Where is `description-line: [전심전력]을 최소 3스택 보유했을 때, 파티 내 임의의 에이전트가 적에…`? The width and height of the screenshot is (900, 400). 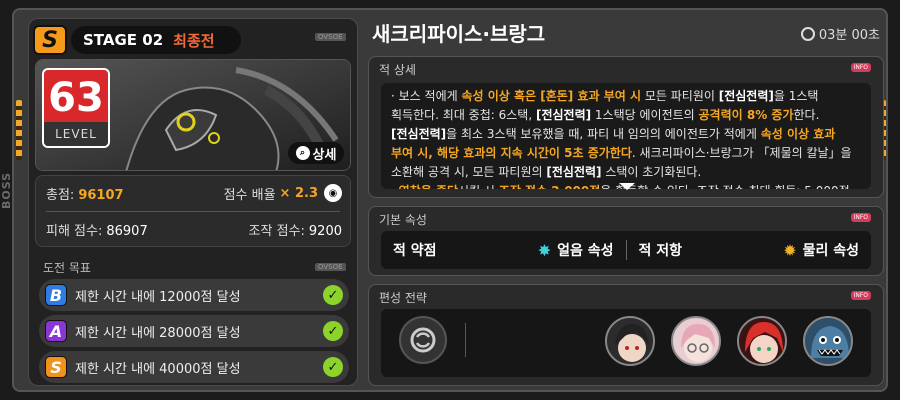 description-line: [전심전력]을 최소 3스택 보유했을 때, 파티 내 임의의 에이전트가 적에… is located at coordinates (626, 134).